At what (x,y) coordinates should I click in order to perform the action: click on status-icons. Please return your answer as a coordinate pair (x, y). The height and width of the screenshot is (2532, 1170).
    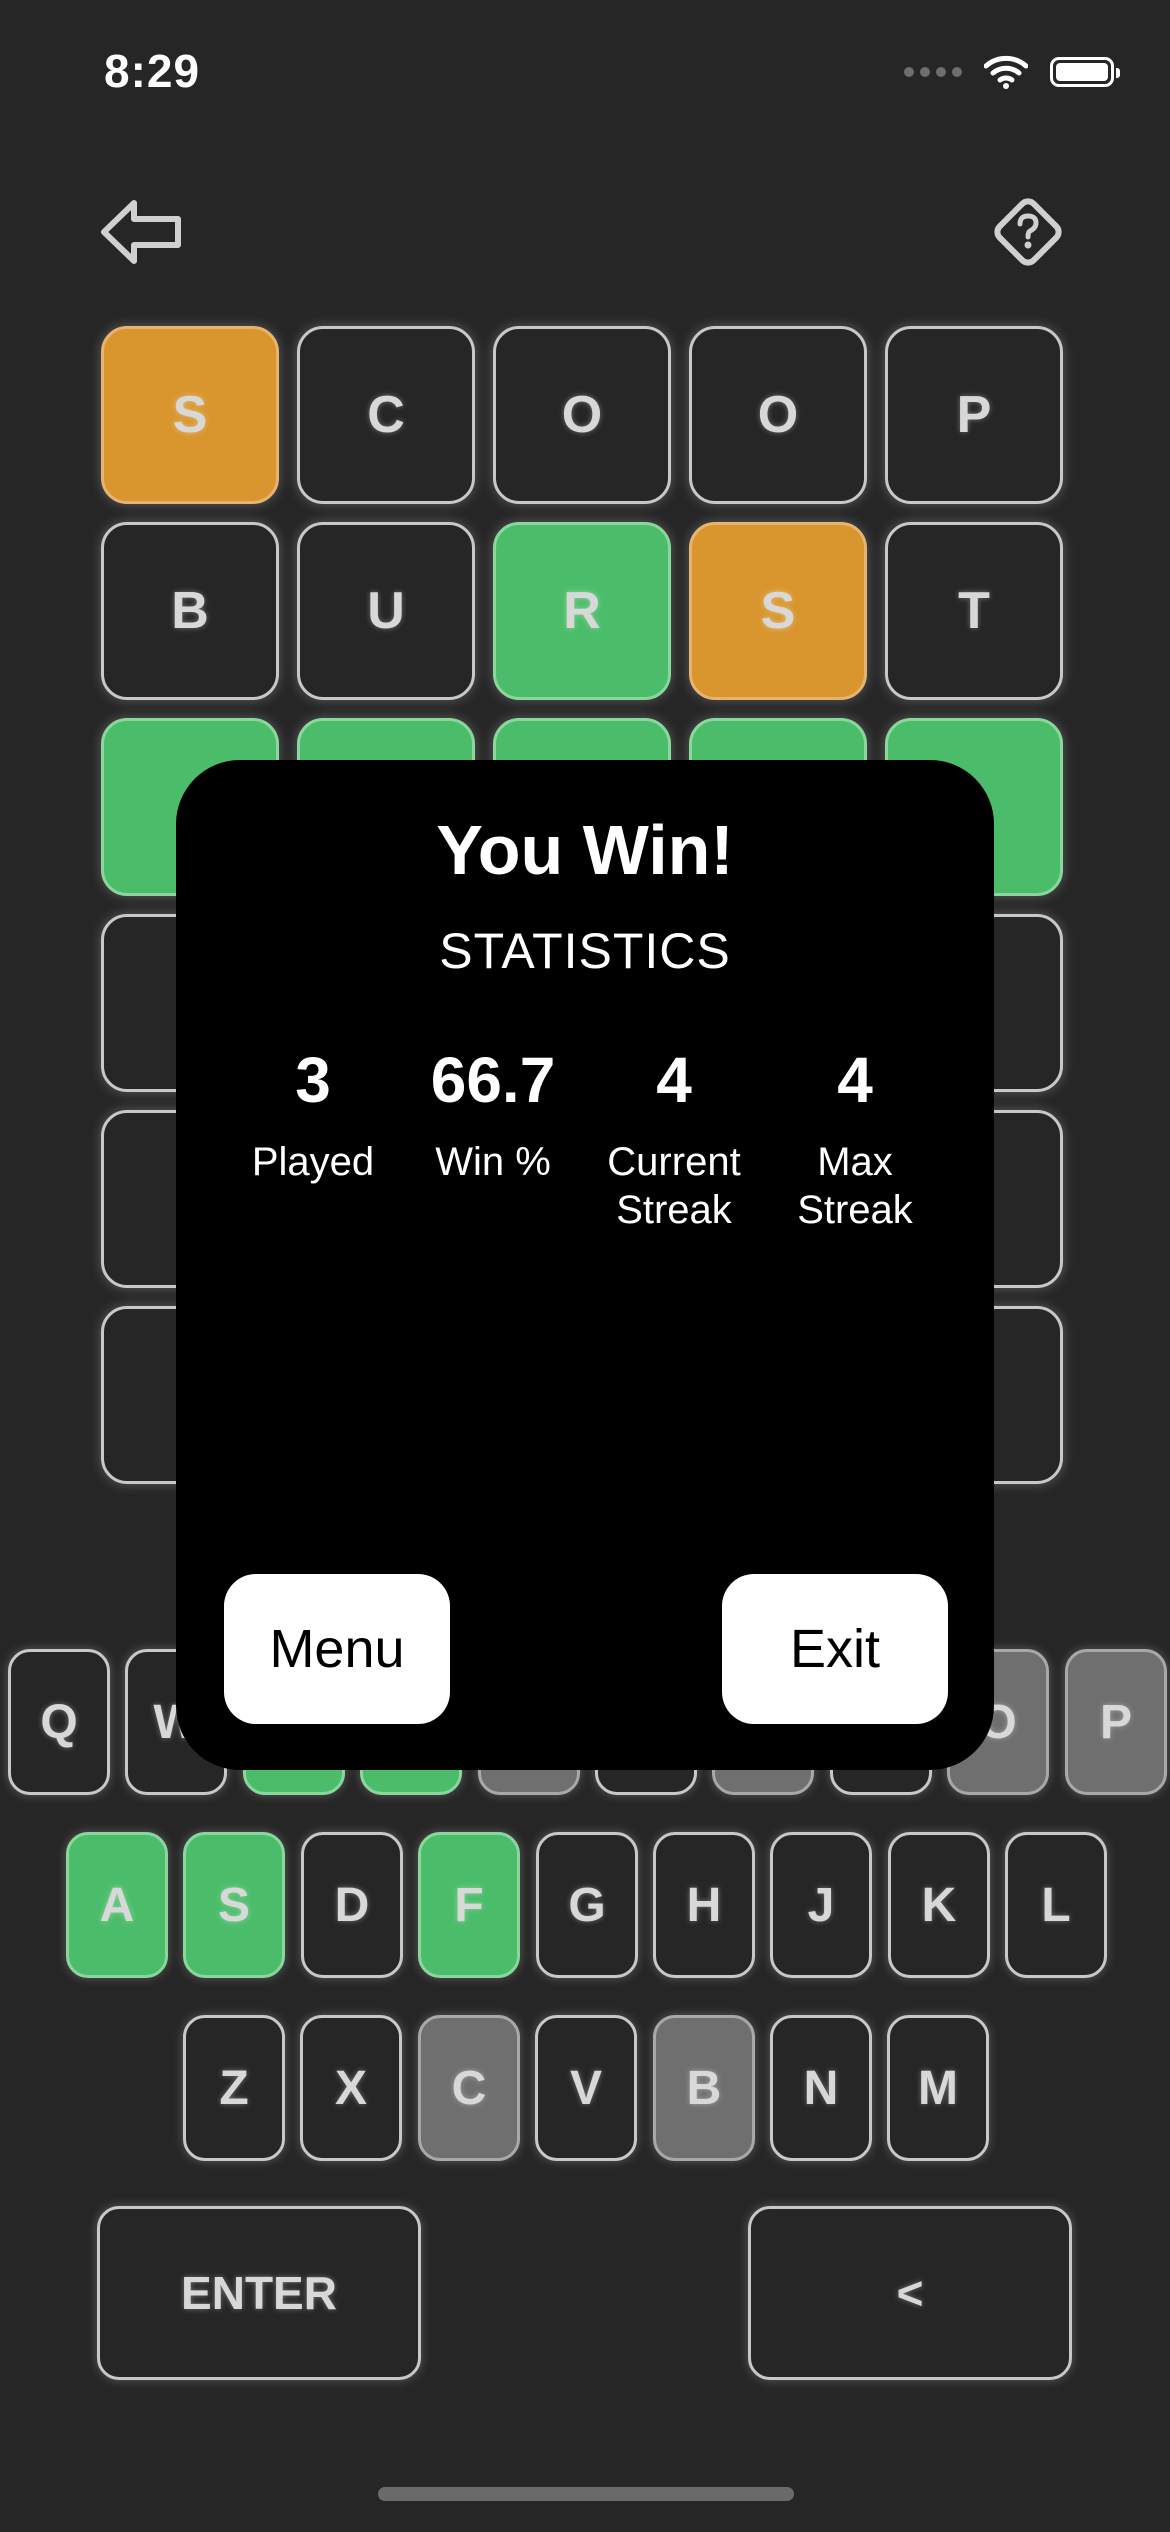
    Looking at the image, I should click on (1012, 72).